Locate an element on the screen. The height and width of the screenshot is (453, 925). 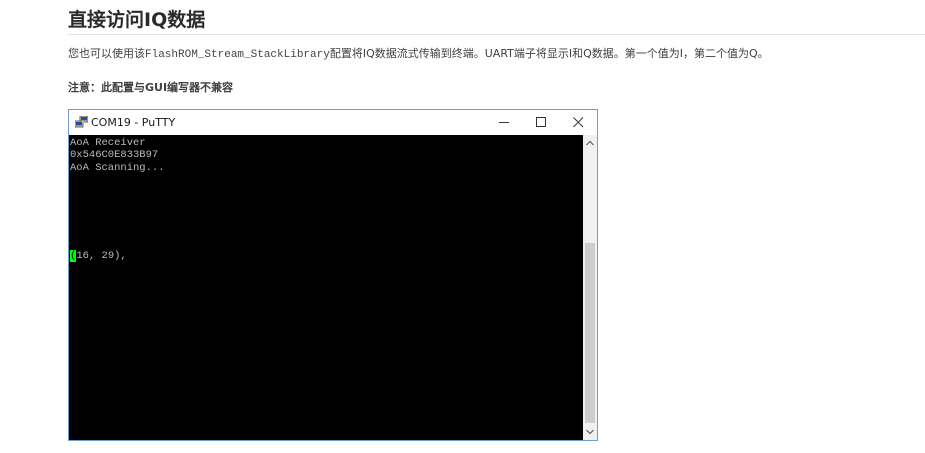
close-icon is located at coordinates (578, 122).